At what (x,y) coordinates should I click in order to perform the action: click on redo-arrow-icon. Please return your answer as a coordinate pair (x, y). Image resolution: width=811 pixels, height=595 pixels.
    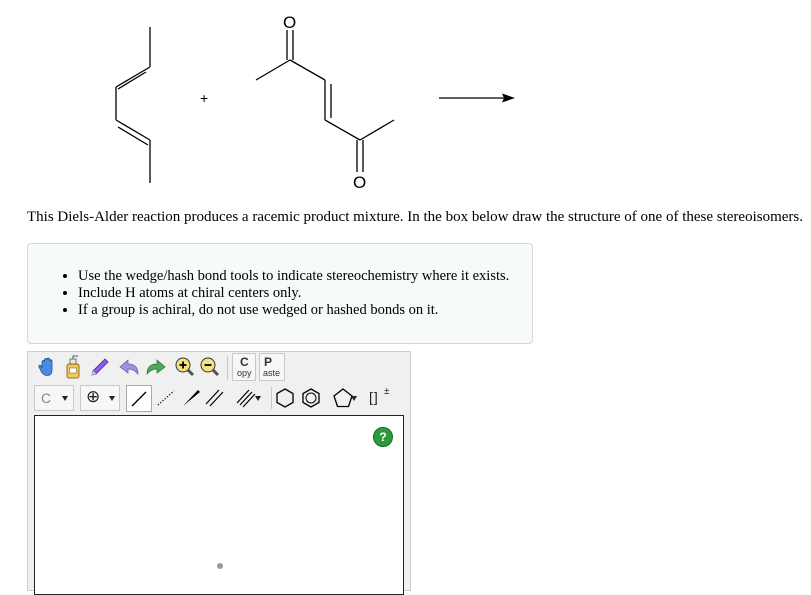
    Looking at the image, I should click on (156, 367).